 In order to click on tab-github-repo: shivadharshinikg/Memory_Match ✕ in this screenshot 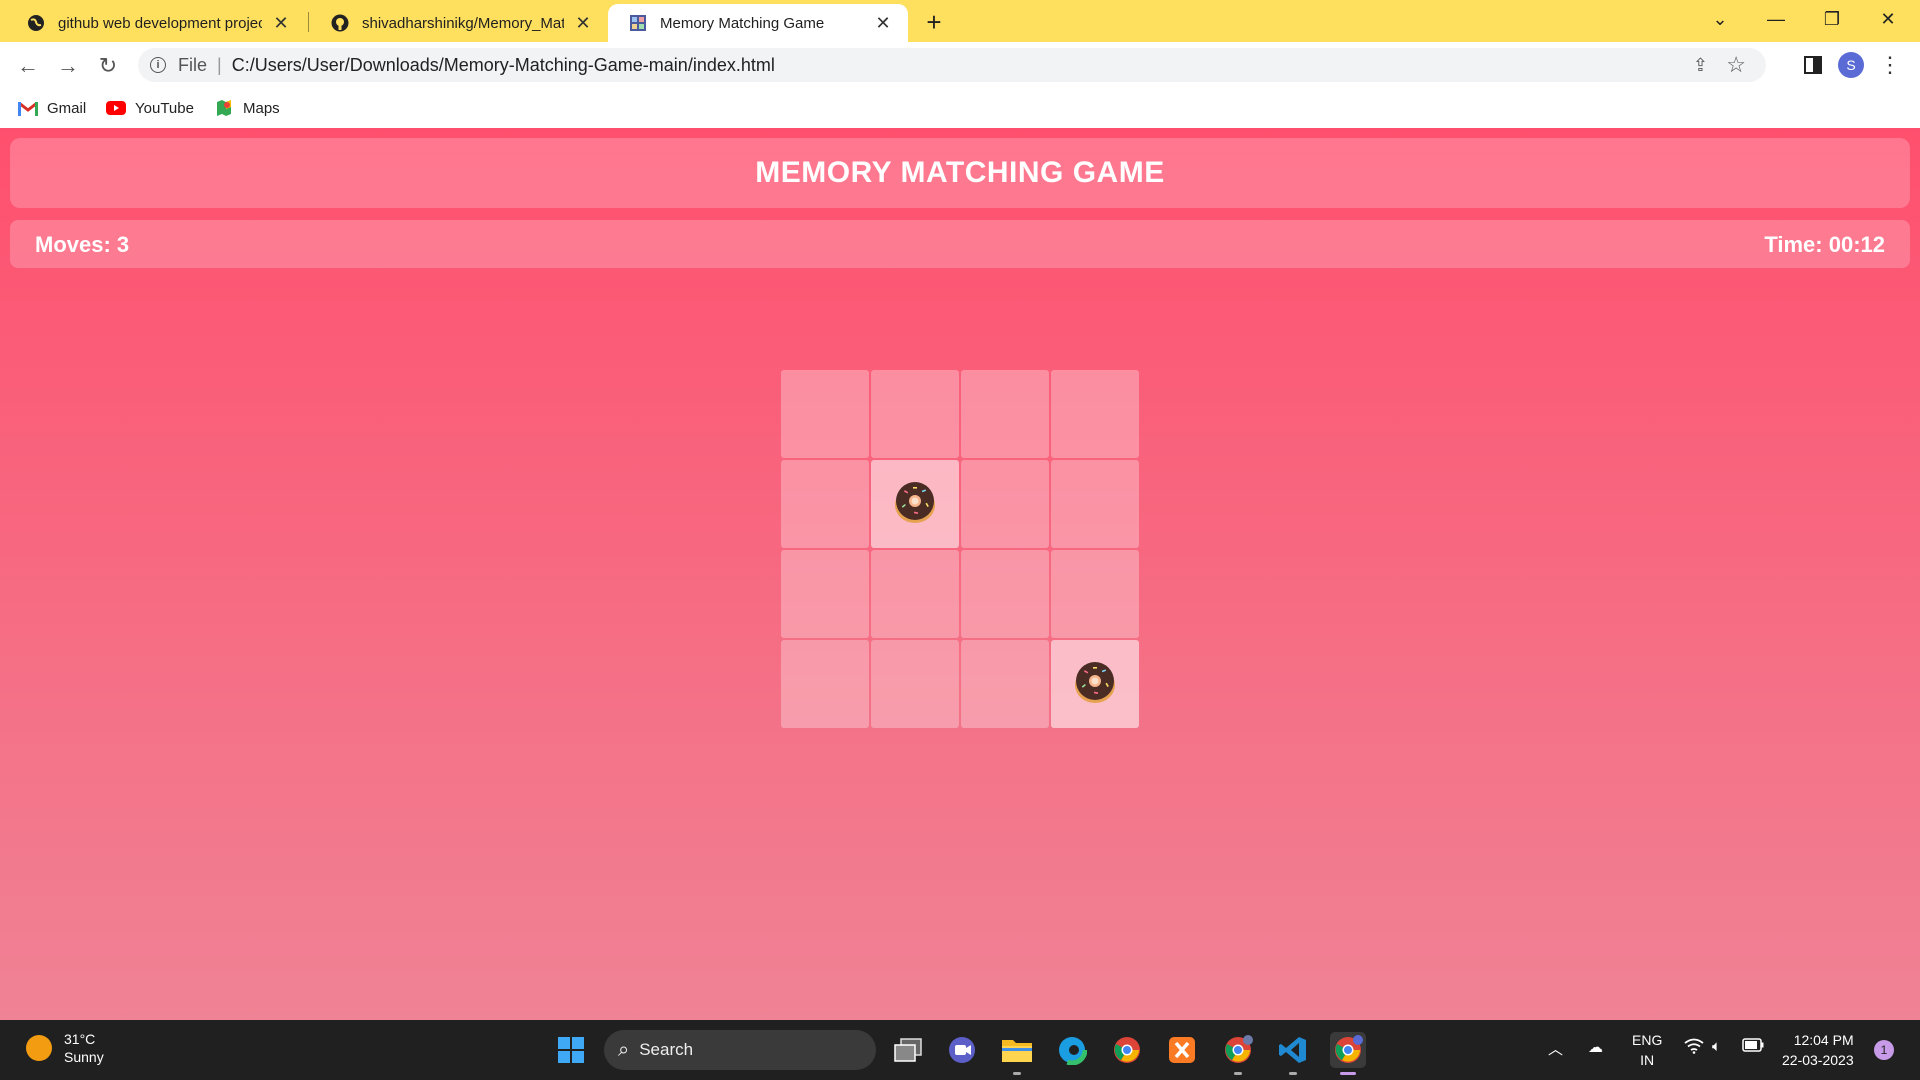, I will do `click(459, 23)`.